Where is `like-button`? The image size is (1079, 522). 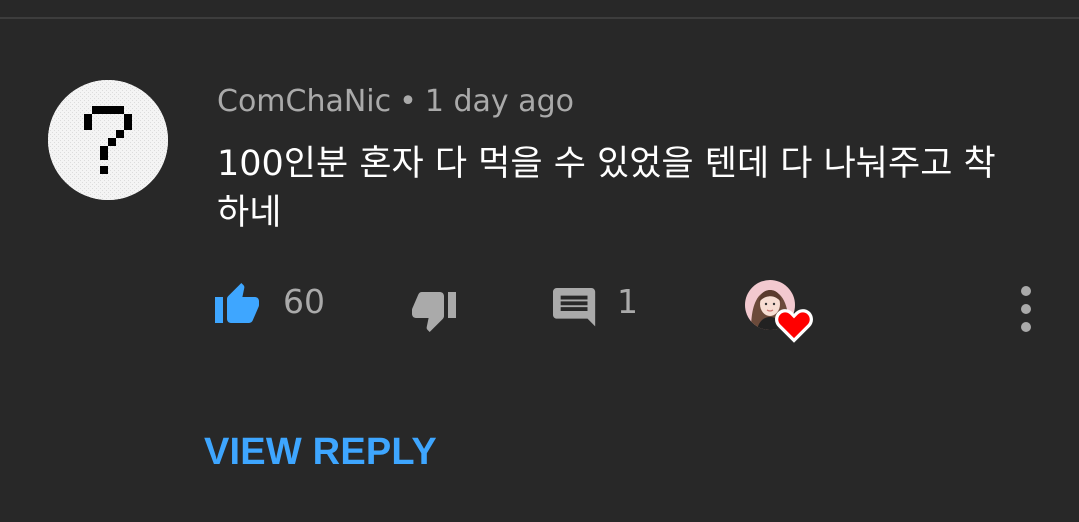
like-button is located at coordinates (239, 301).